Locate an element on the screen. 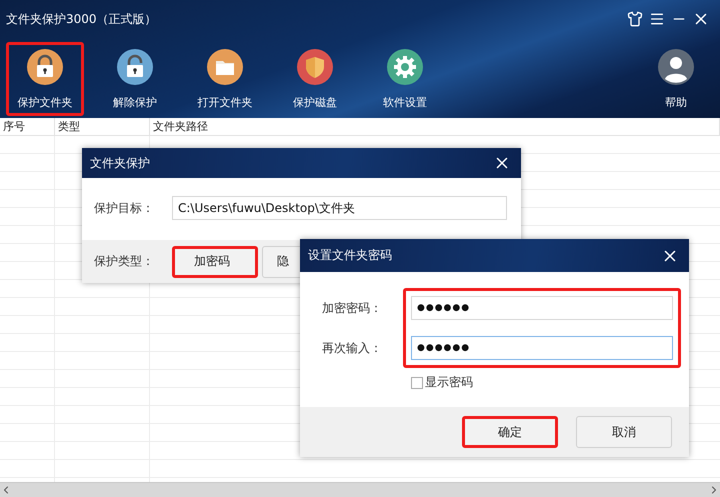 The width and height of the screenshot is (720, 497). column-header: 文件夹路径 is located at coordinates (435, 126).